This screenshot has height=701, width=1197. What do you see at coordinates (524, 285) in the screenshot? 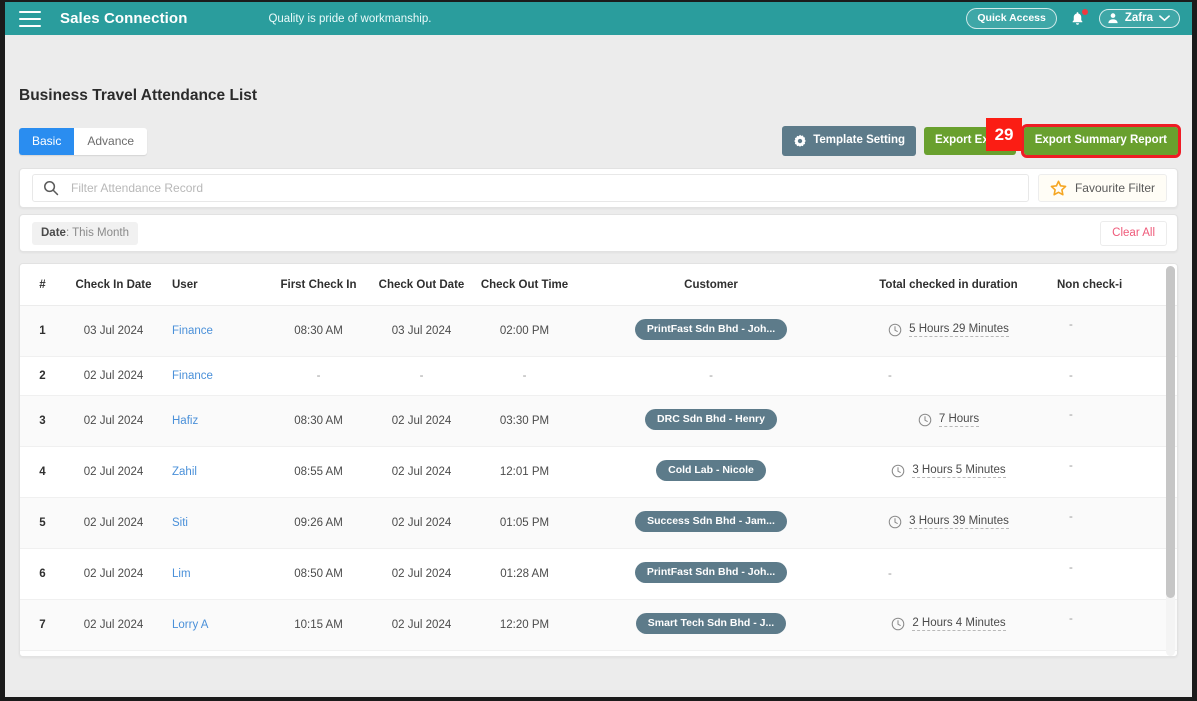
I see `col-header-check-out-time: Check Out Time` at bounding box center [524, 285].